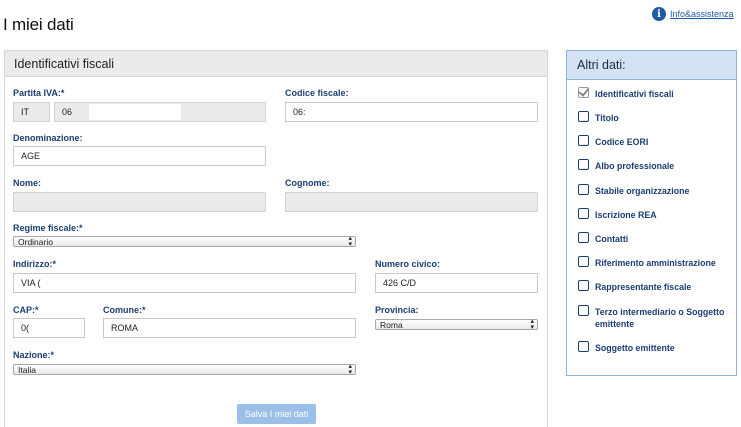  Describe the element at coordinates (612, 239) in the screenshot. I see `sidebar-item-label: Contatti` at that location.